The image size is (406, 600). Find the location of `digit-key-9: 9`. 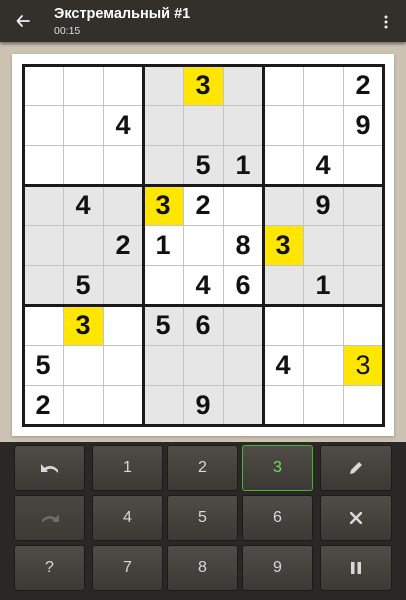

digit-key-9: 9 is located at coordinates (277, 568).